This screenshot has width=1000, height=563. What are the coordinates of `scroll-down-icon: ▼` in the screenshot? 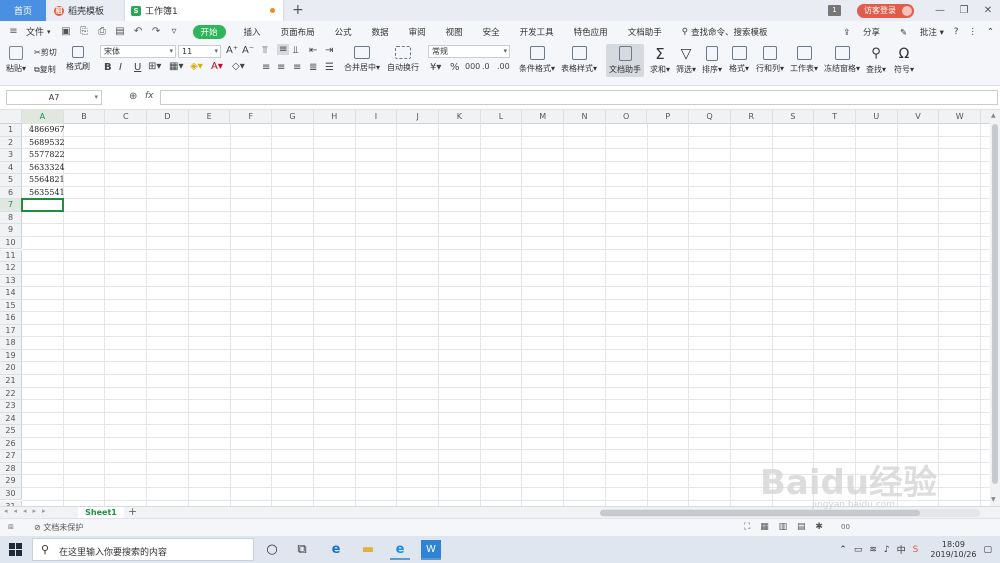 It's located at (993, 499).